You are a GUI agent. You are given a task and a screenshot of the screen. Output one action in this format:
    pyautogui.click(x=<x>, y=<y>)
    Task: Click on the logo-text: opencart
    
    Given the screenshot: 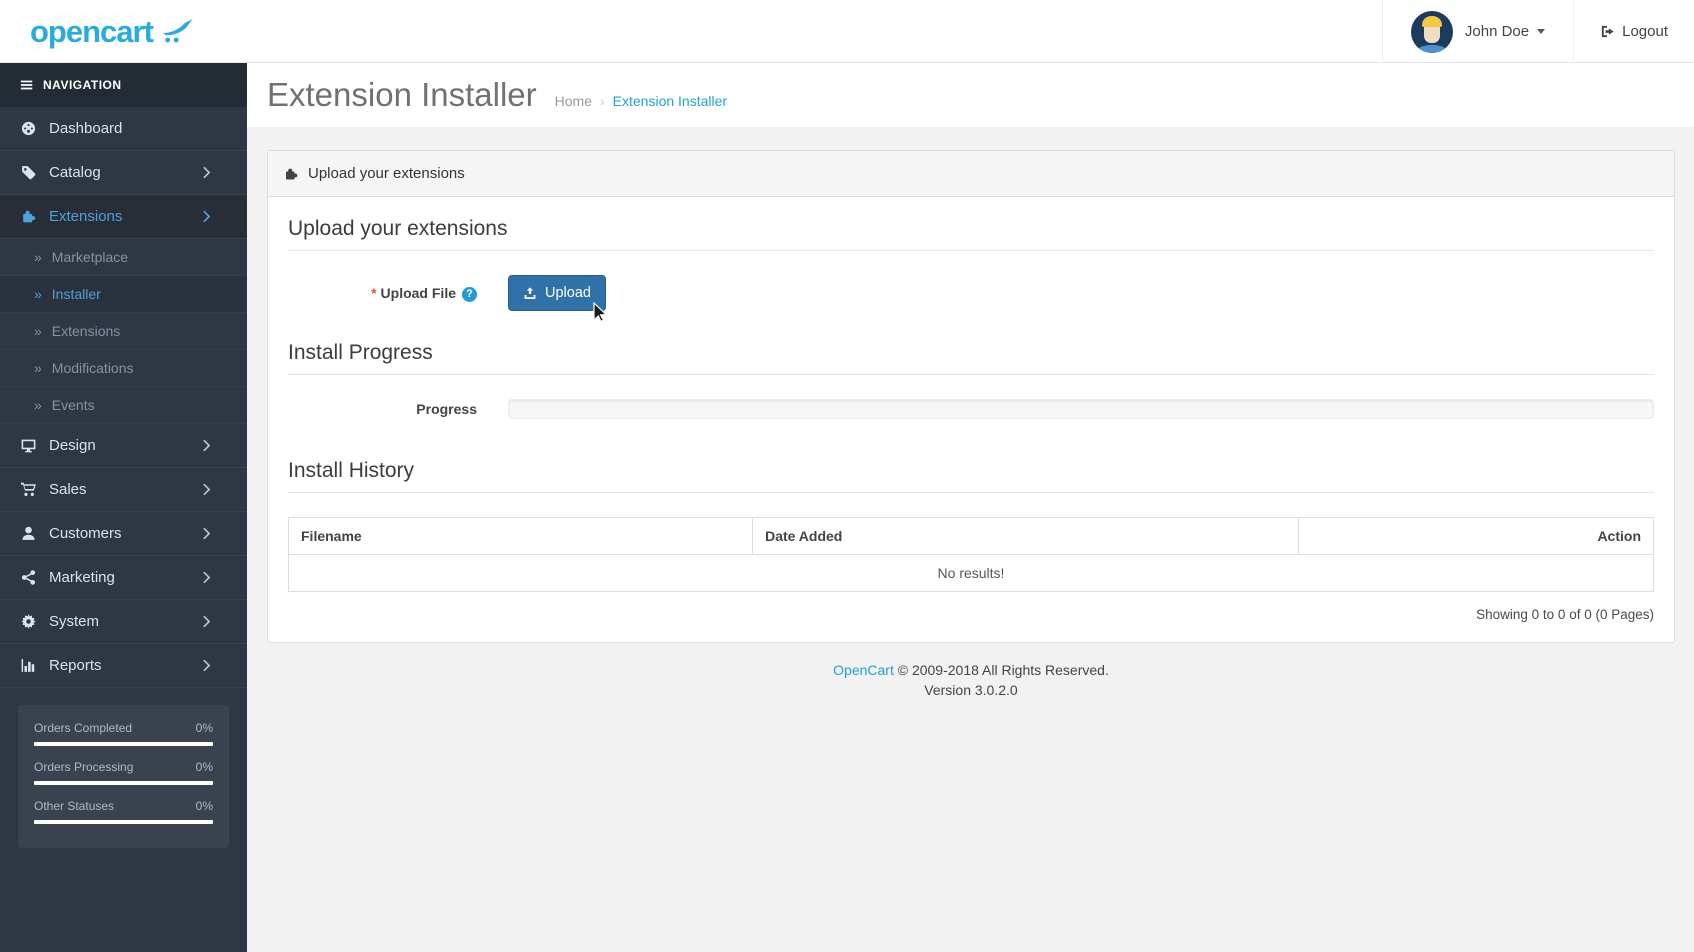 What is the action you would take?
    pyautogui.click(x=92, y=31)
    